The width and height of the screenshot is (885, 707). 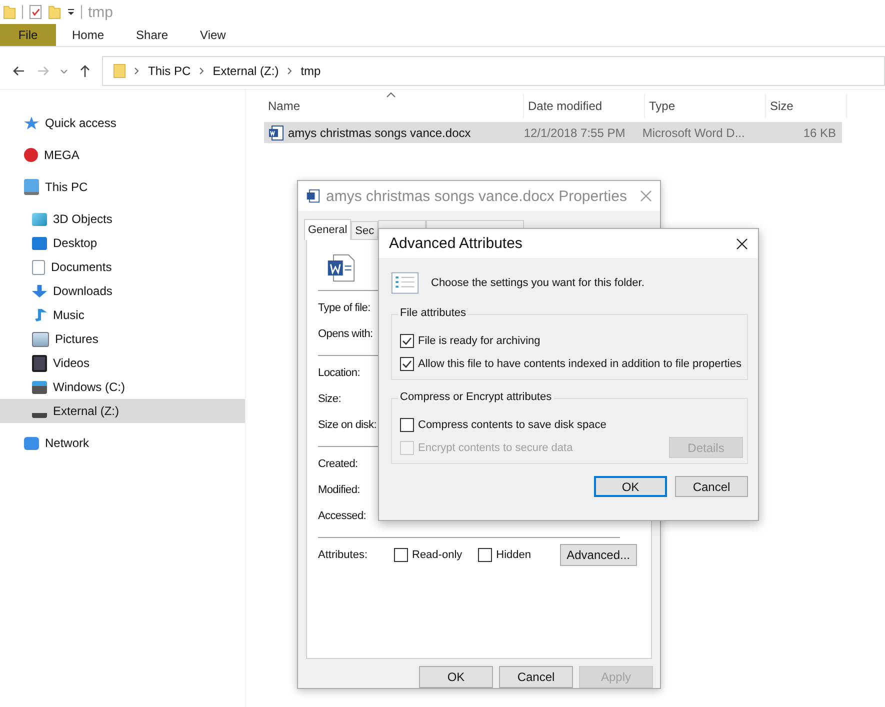 I want to click on breadcrumb-item: tmp, so click(x=310, y=71).